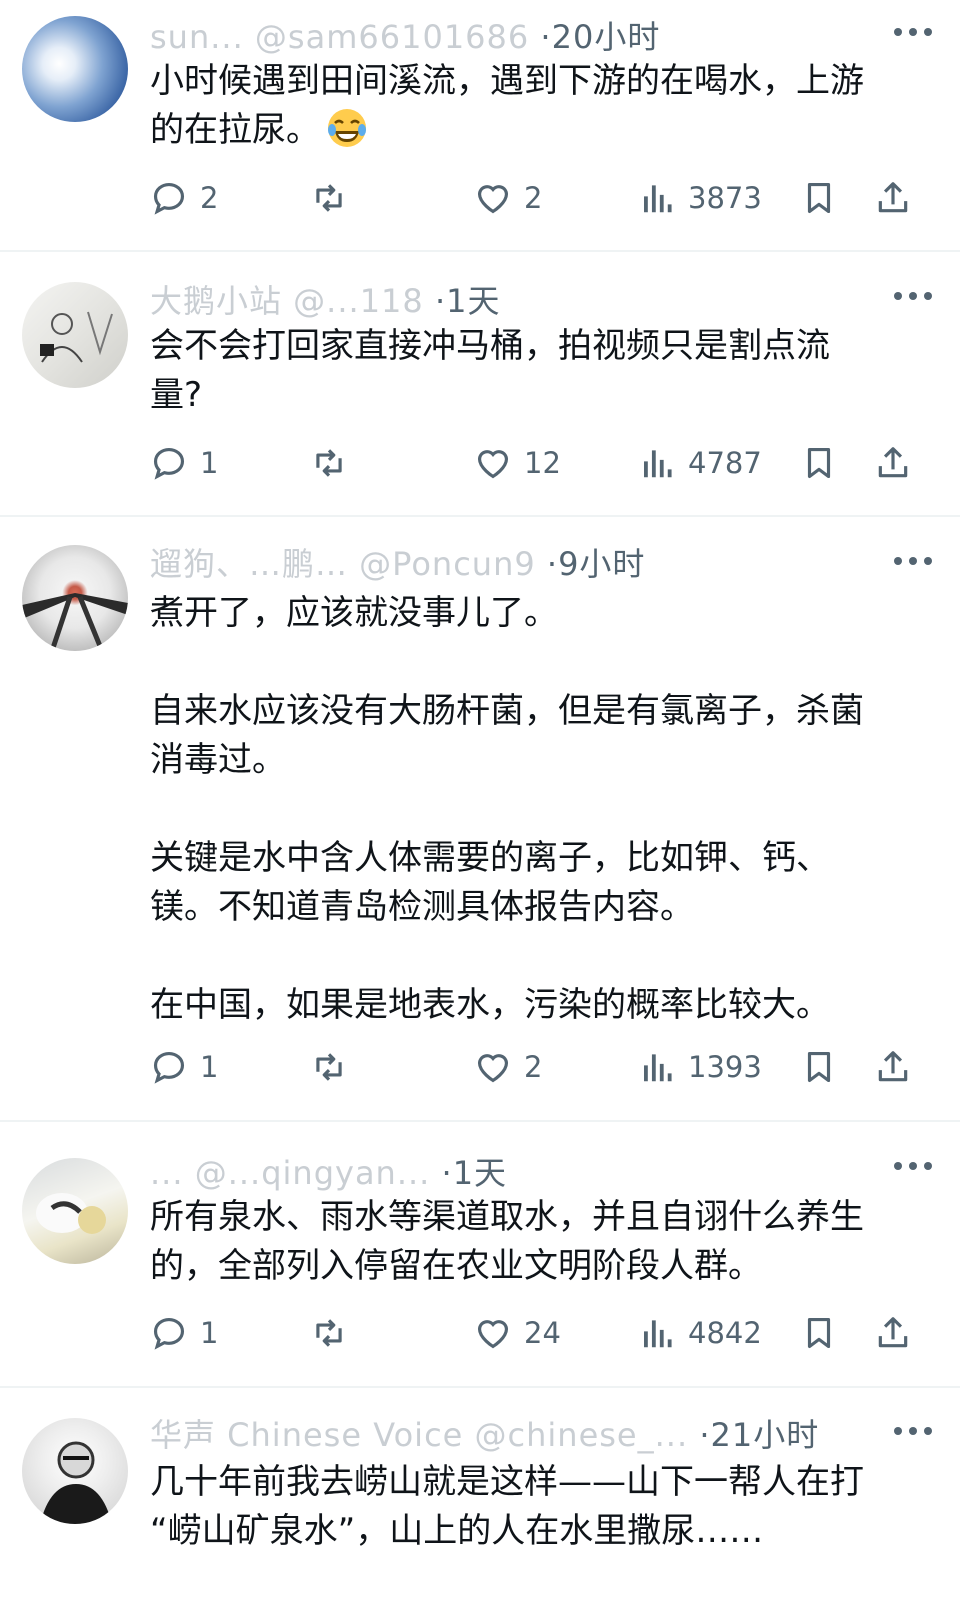 This screenshot has width=960, height=1603. Describe the element at coordinates (347, 128) in the screenshot. I see `laughing-tears-emoji` at that location.